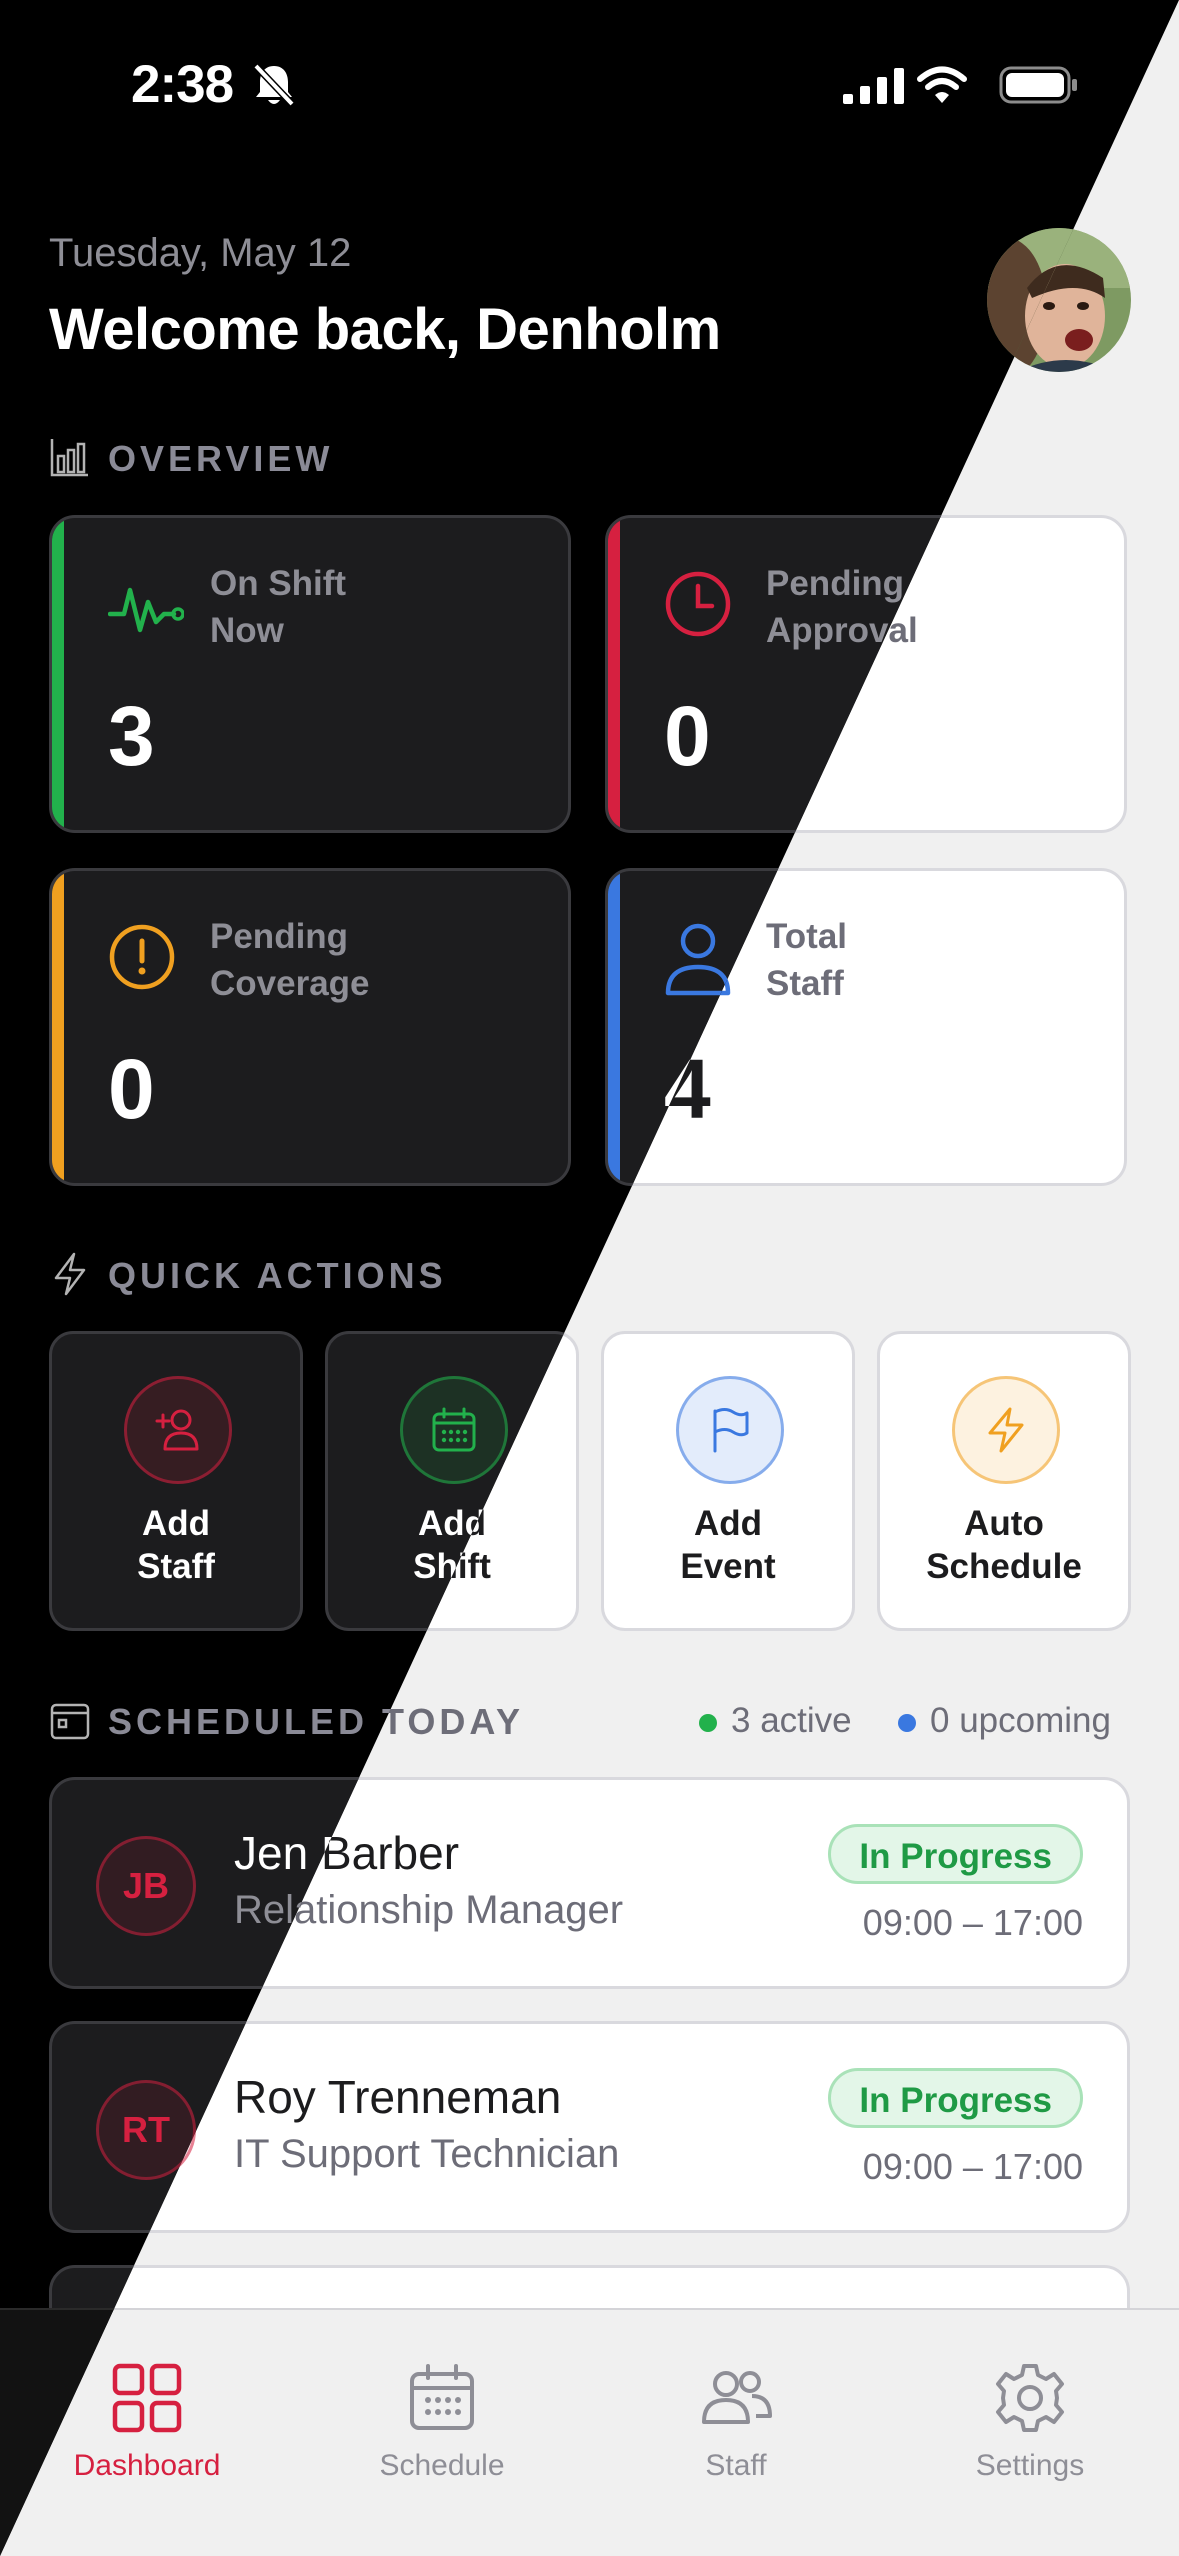  Describe the element at coordinates (177, 1430) in the screenshot. I see `add-user-icon` at that location.